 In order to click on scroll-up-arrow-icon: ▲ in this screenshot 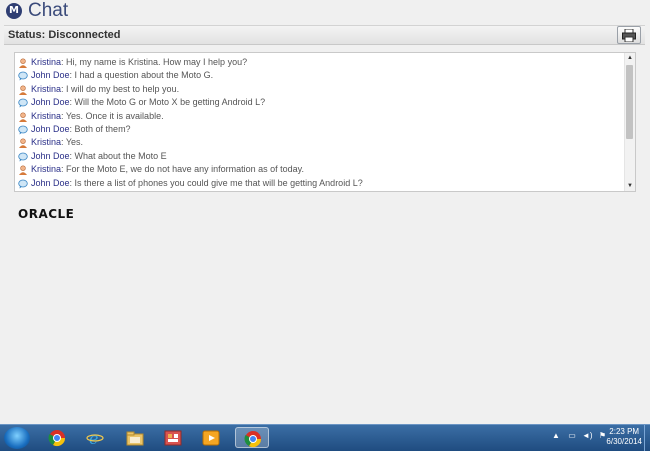, I will do `click(630, 58)`.